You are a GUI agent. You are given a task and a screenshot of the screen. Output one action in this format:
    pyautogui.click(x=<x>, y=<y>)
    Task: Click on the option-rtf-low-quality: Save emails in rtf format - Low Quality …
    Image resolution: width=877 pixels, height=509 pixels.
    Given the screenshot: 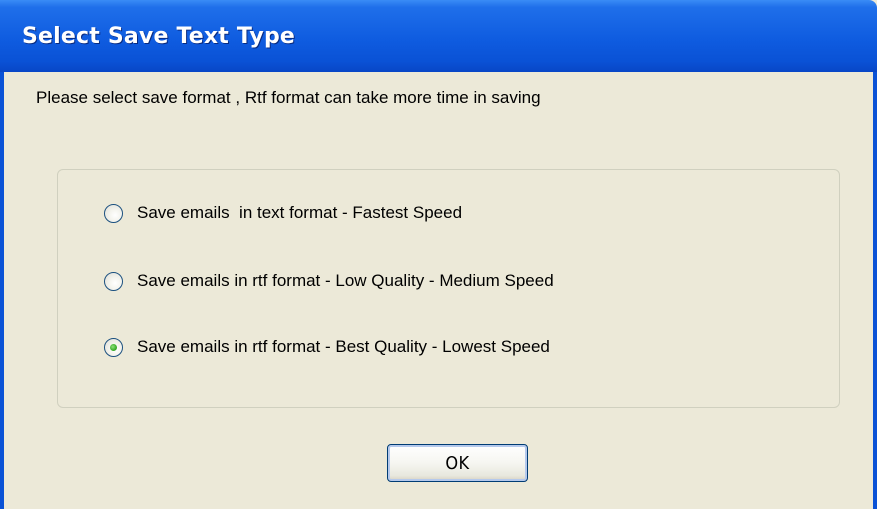 What is the action you would take?
    pyautogui.click(x=329, y=281)
    